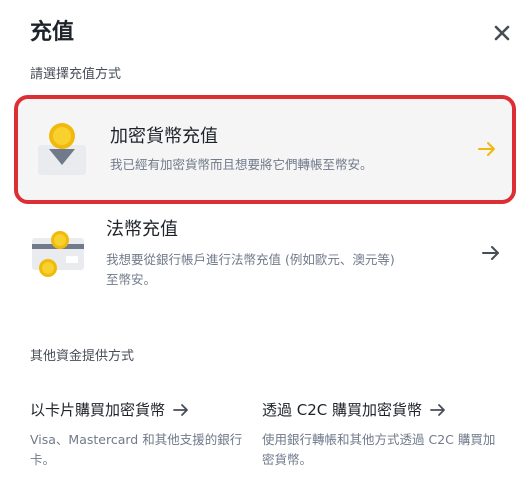  Describe the element at coordinates (342, 410) in the screenshot. I see `buy-via-c2c-title: 透過 C2C 購買加密貨幣` at that location.